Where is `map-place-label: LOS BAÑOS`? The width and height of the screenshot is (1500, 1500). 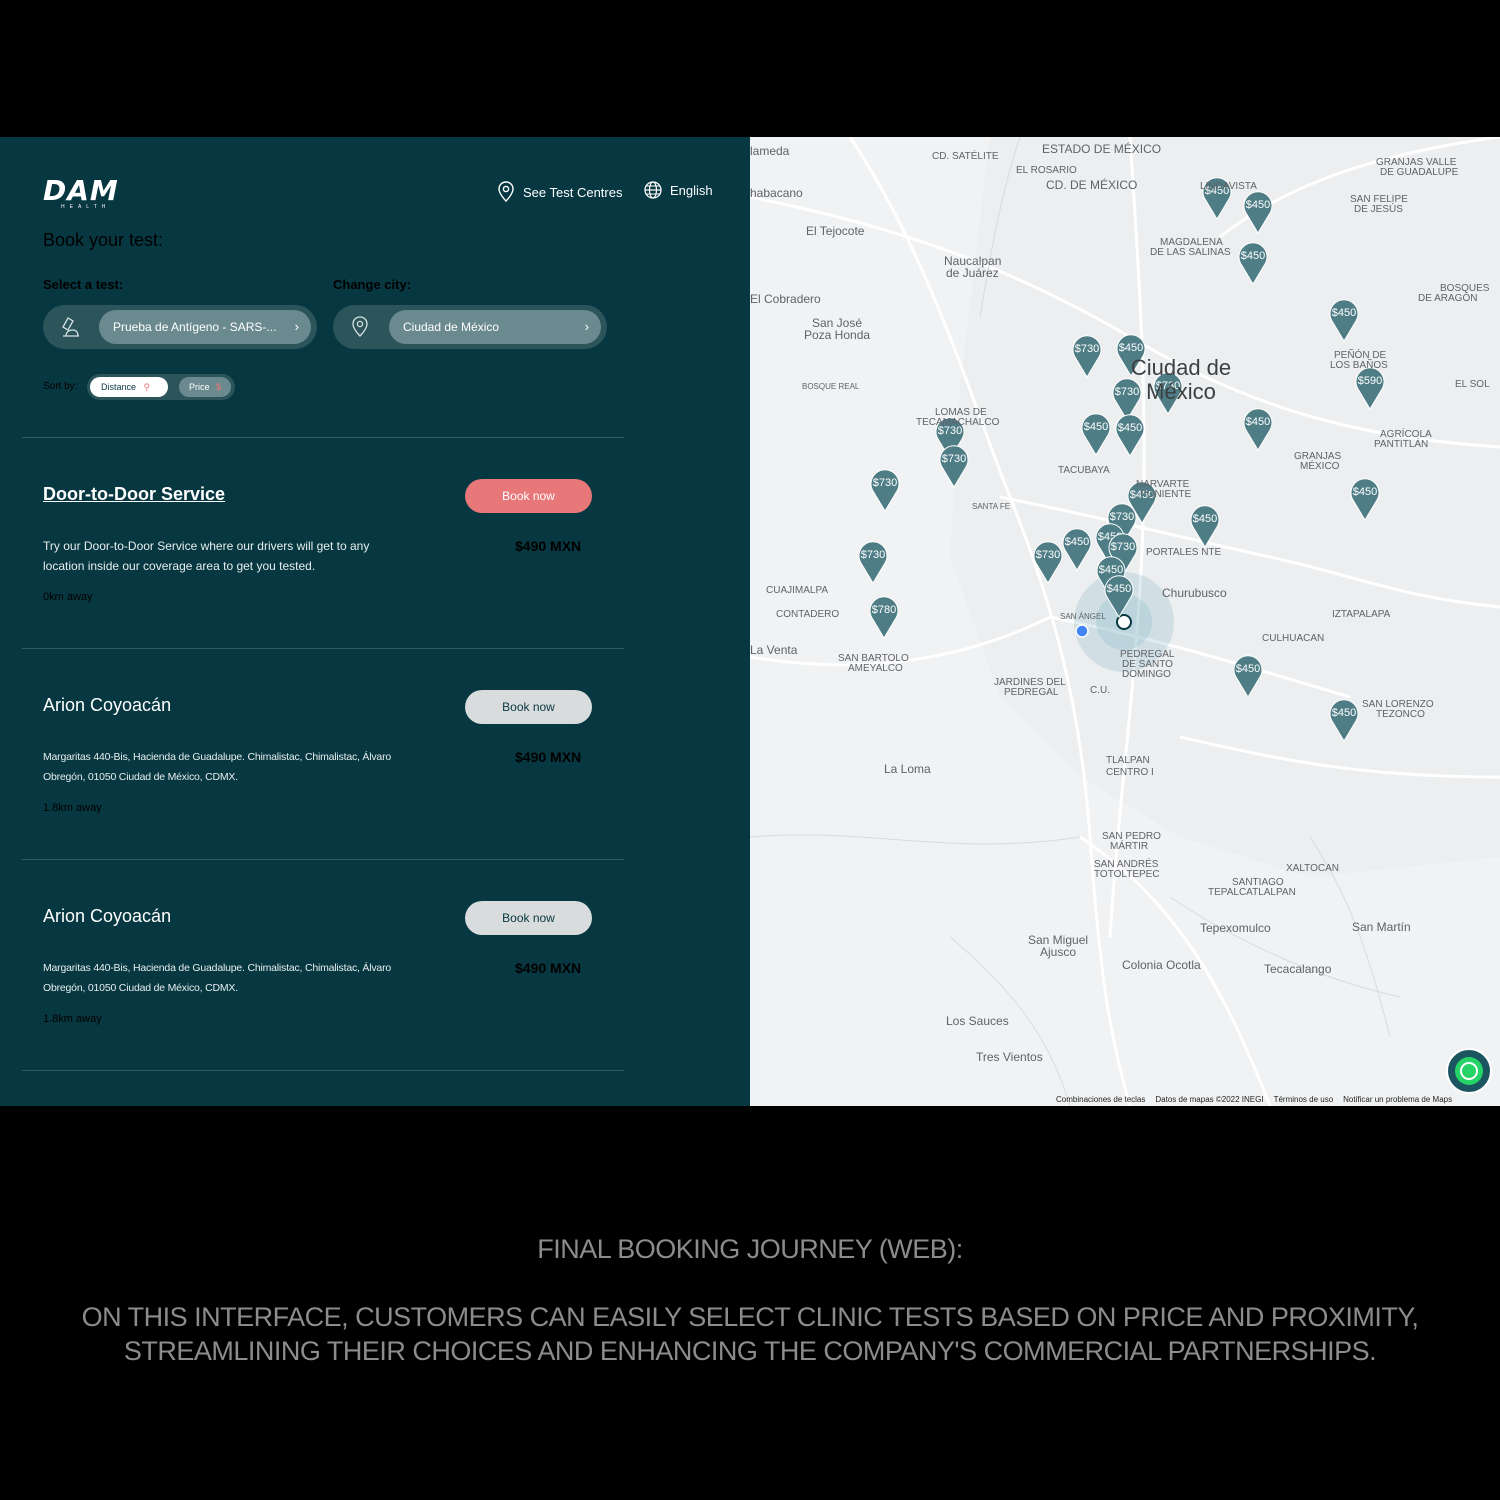
map-place-label: LOS BAÑOS is located at coordinates (1359, 364).